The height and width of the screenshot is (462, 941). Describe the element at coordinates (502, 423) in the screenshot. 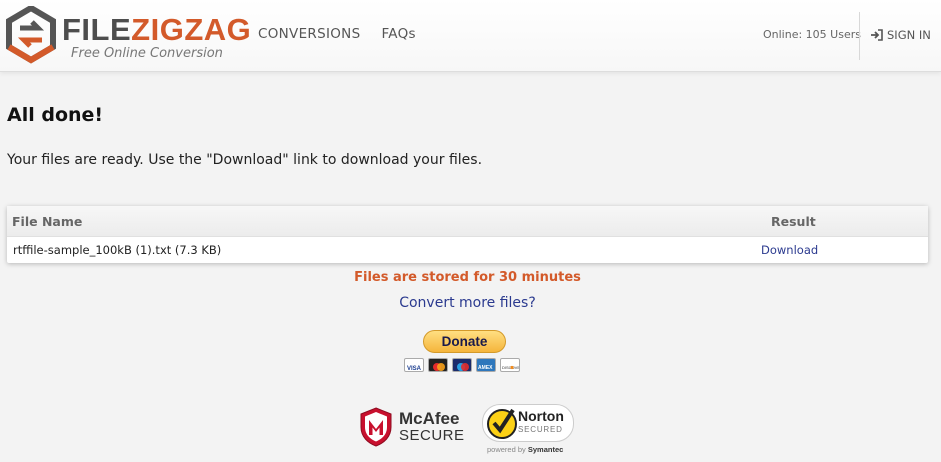

I see `norton-check-icon` at that location.